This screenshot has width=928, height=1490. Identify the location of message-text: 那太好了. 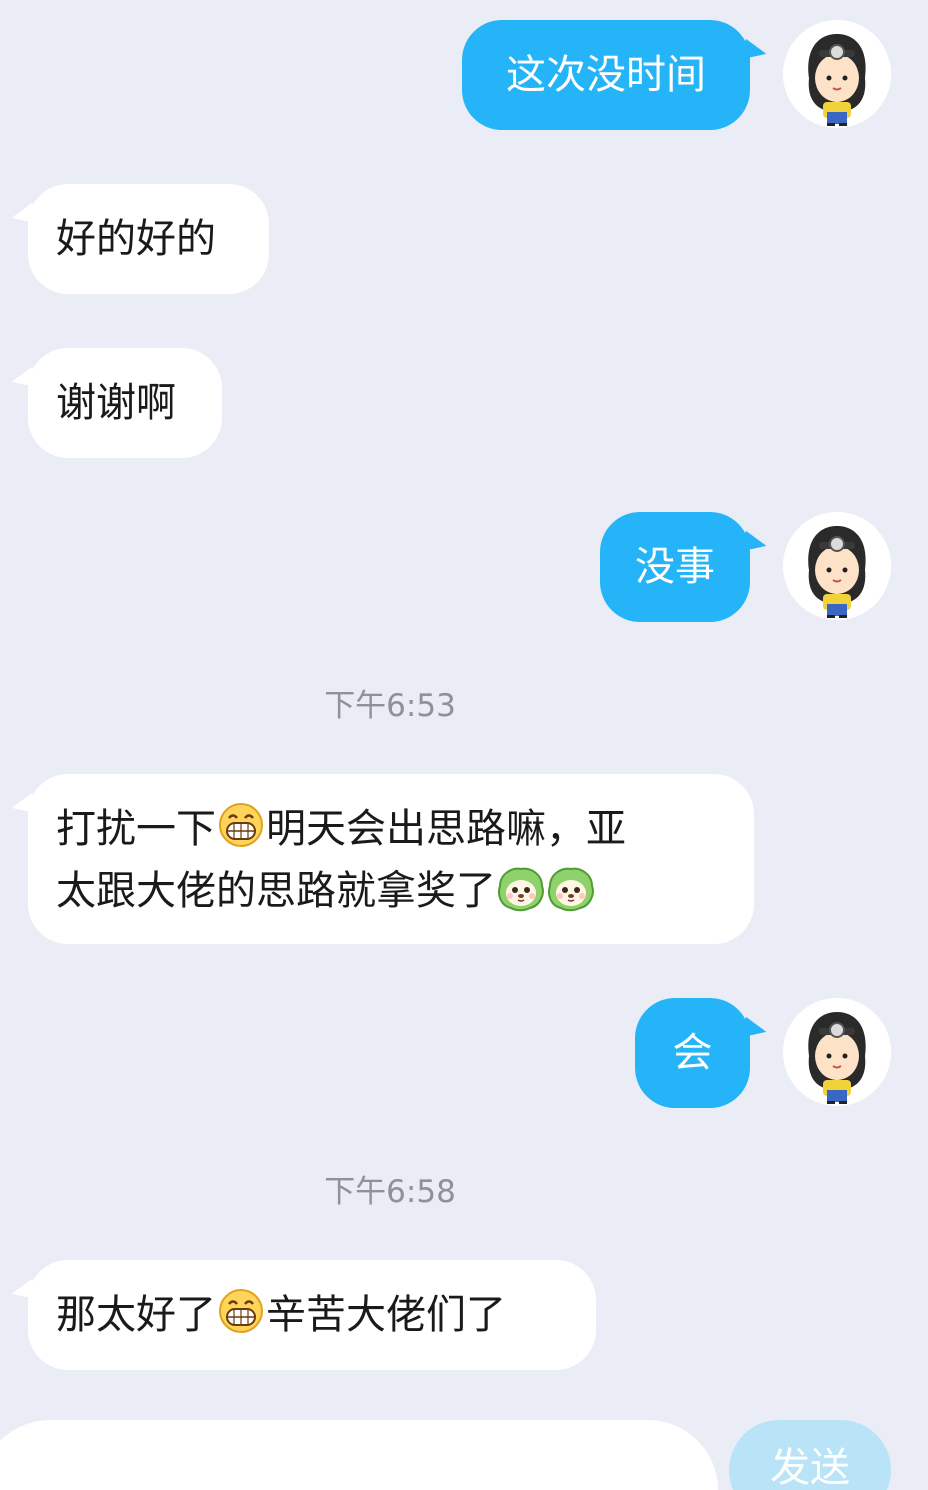
(136, 1315).